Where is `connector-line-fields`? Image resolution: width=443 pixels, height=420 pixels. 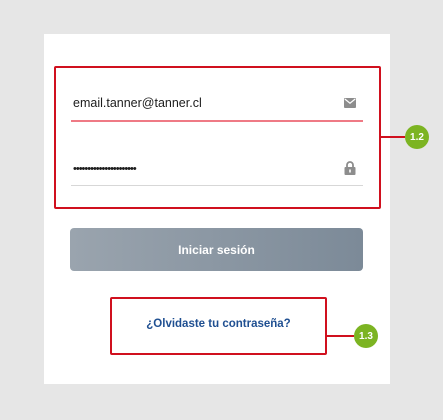
connector-line-fields is located at coordinates (393, 137).